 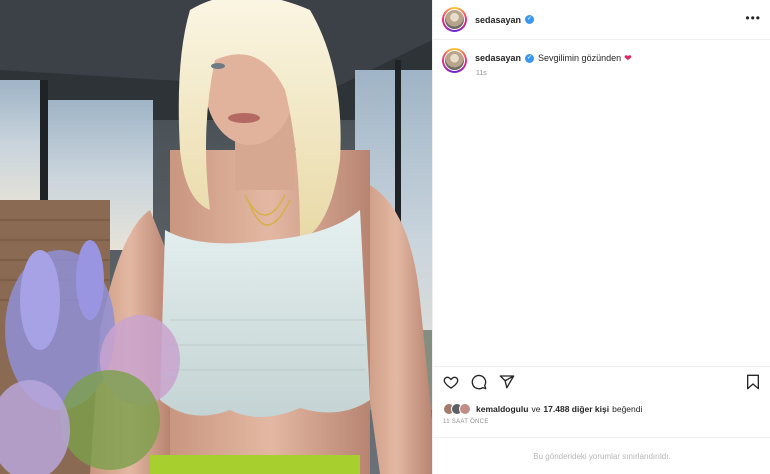 I want to click on post-header: sedasayan ✓ •••, so click(x=601, y=20).